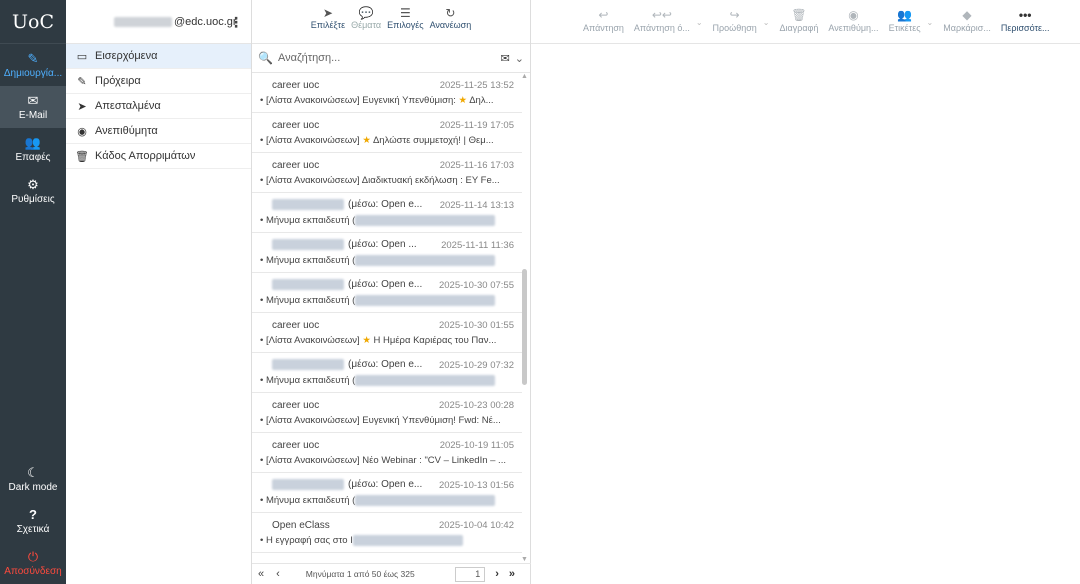 The height and width of the screenshot is (584, 1080). Describe the element at coordinates (278, 574) in the screenshot. I see `prev-page-icon: ‹` at that location.